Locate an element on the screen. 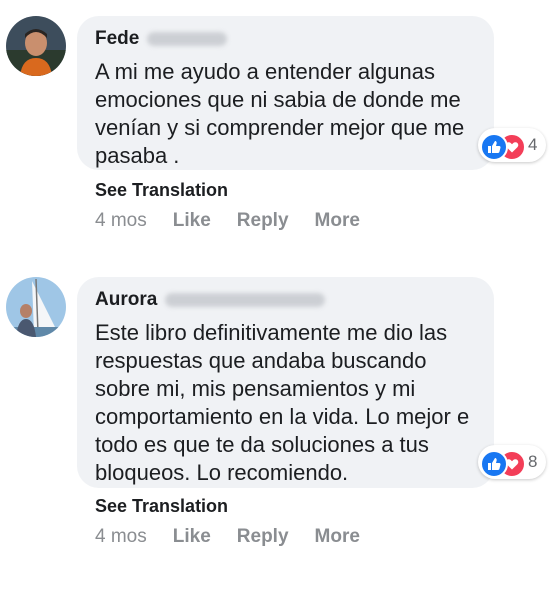 This screenshot has height=611, width=554. reaction-count: 8 is located at coordinates (533, 461).